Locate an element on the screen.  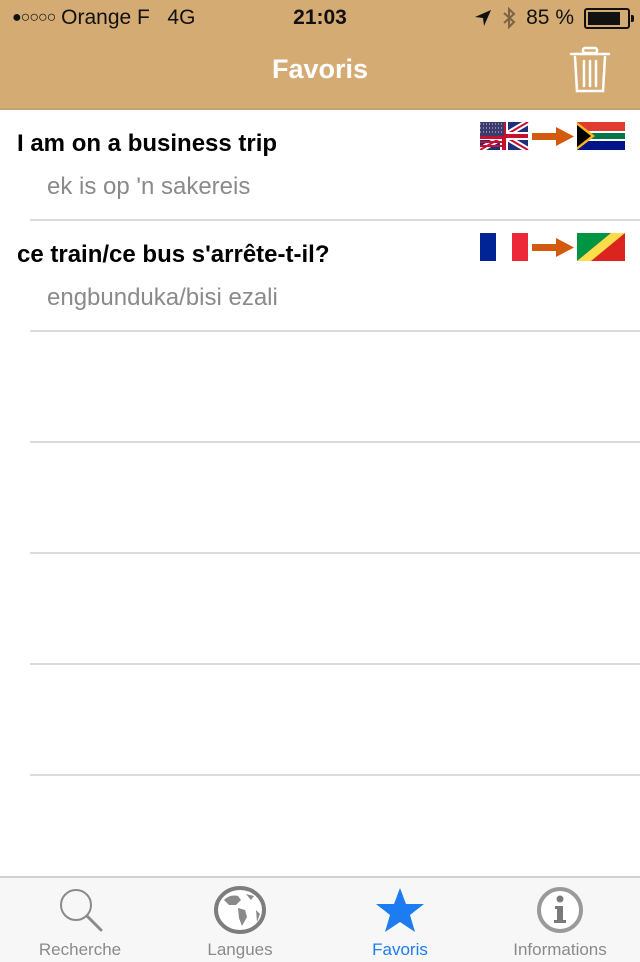
bluetooth-icon is located at coordinates (509, 18).